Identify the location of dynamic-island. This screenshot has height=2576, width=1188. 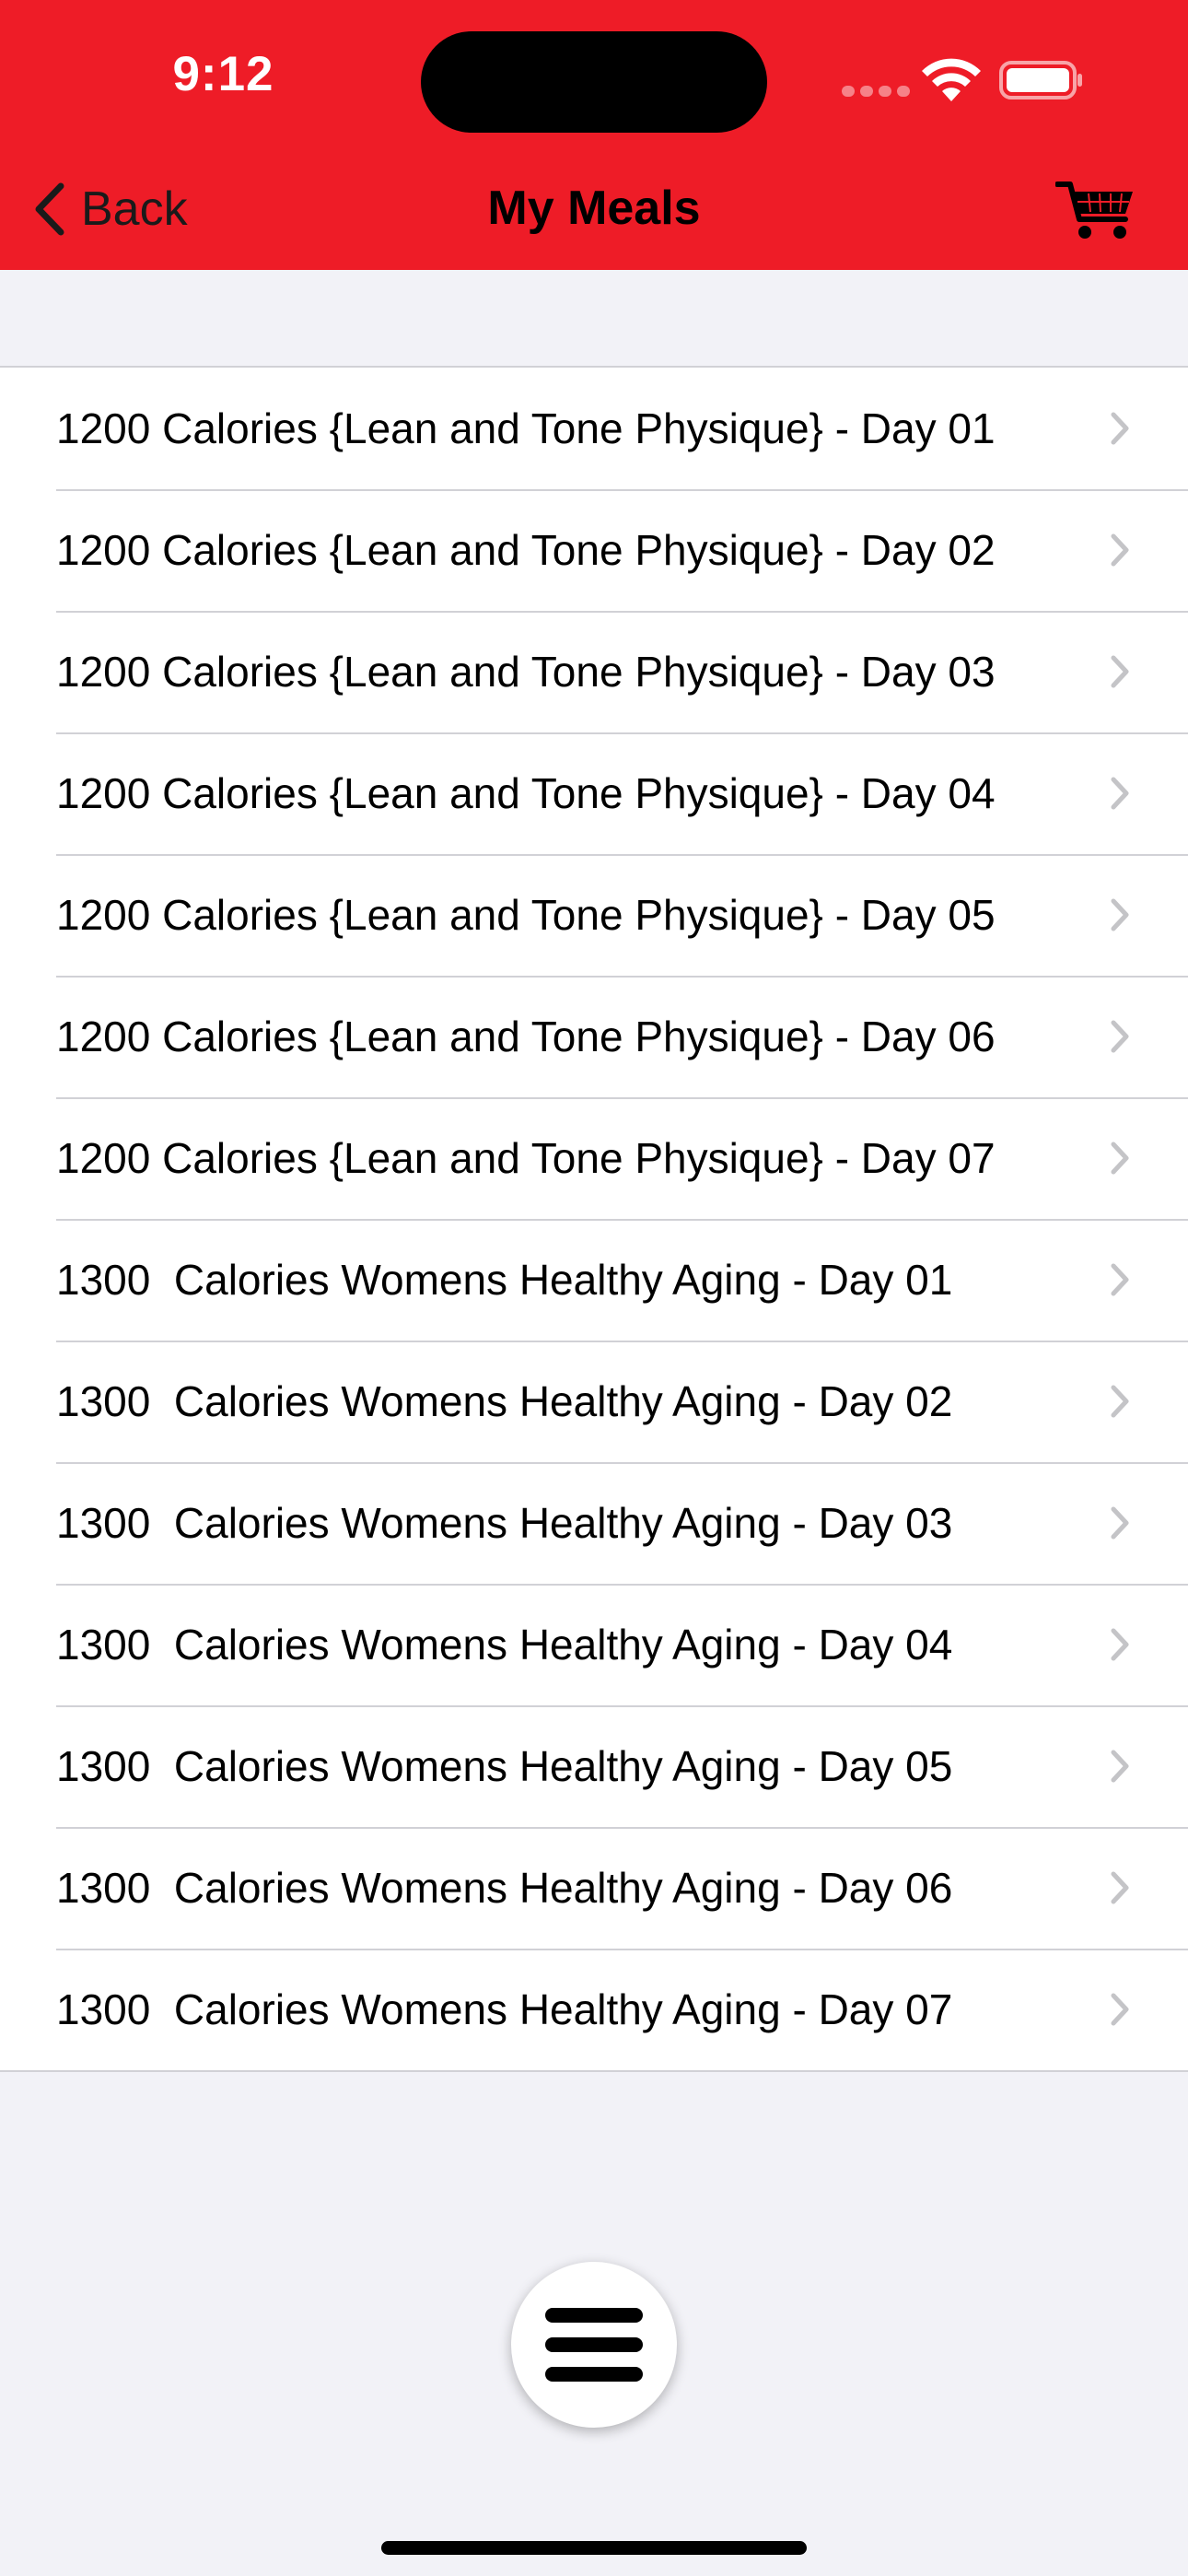
(594, 82).